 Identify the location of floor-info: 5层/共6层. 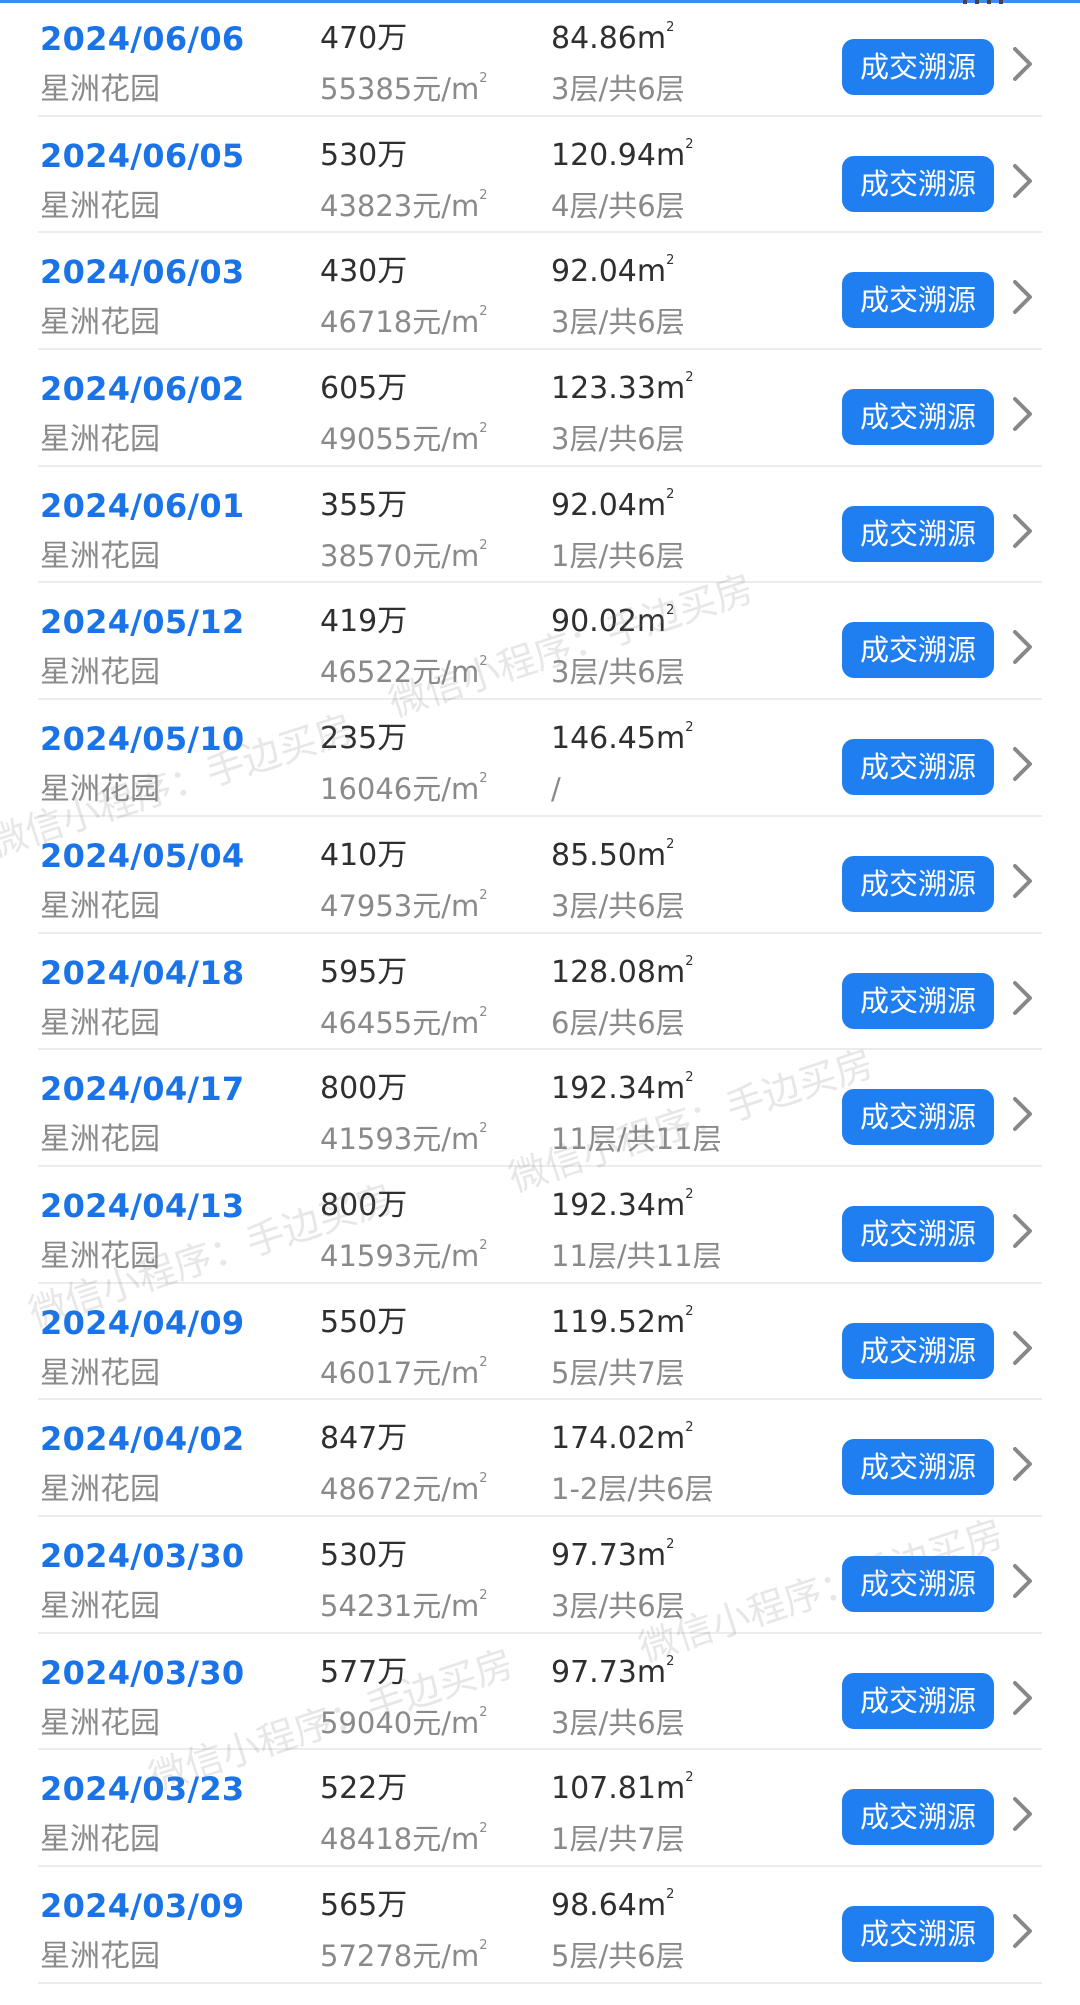
(618, 1956).